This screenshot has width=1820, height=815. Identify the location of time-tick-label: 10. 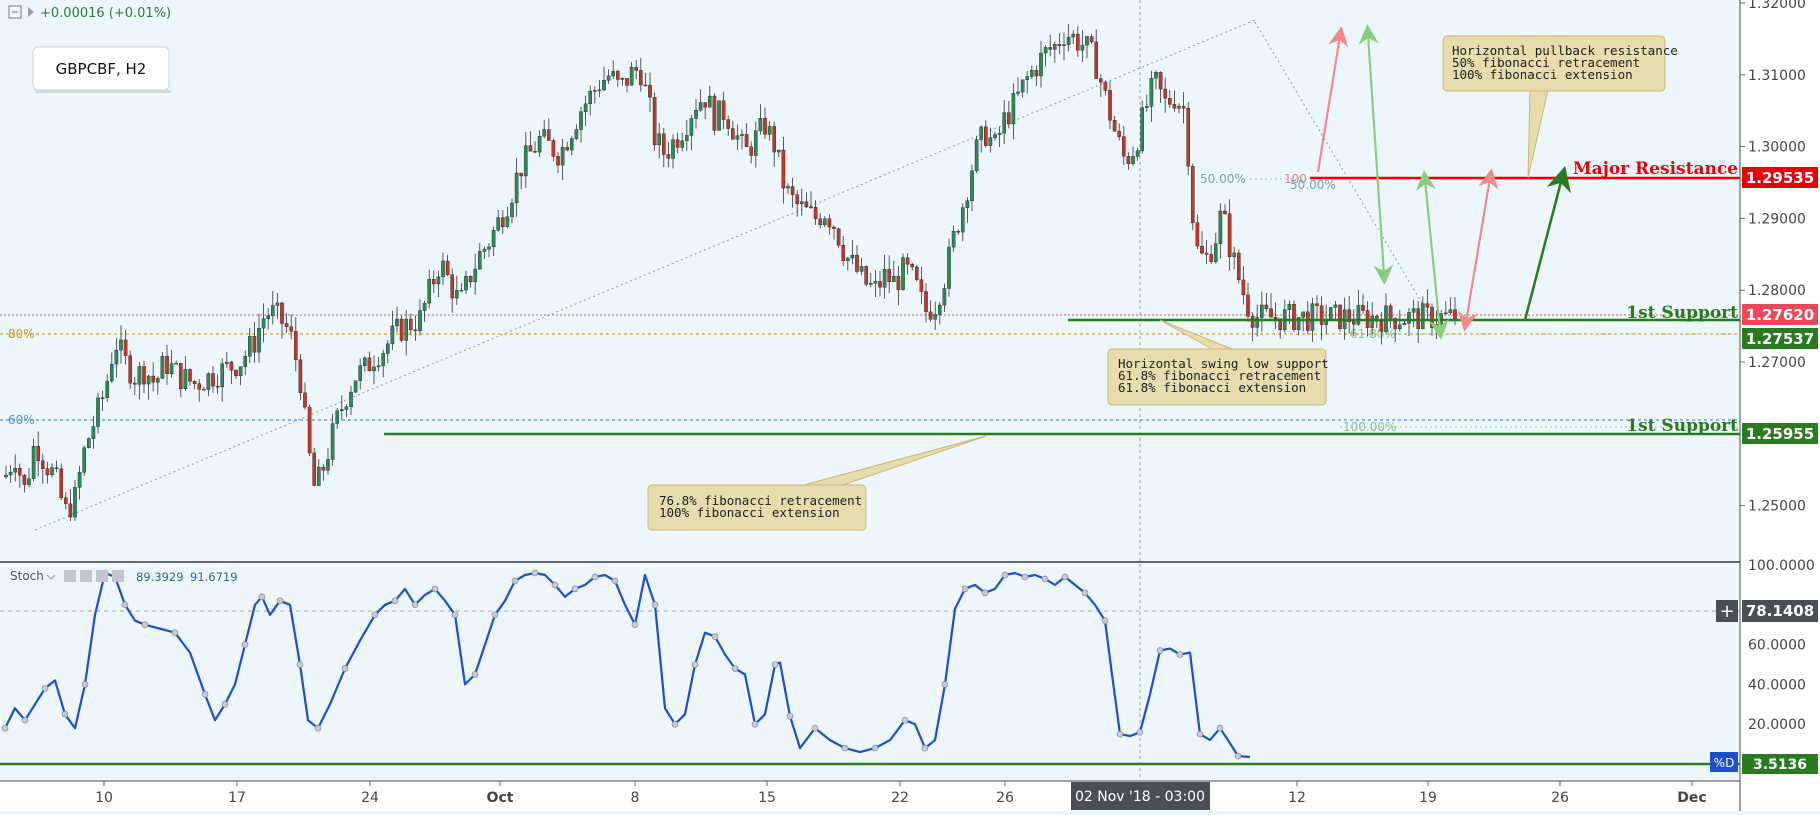
(104, 798).